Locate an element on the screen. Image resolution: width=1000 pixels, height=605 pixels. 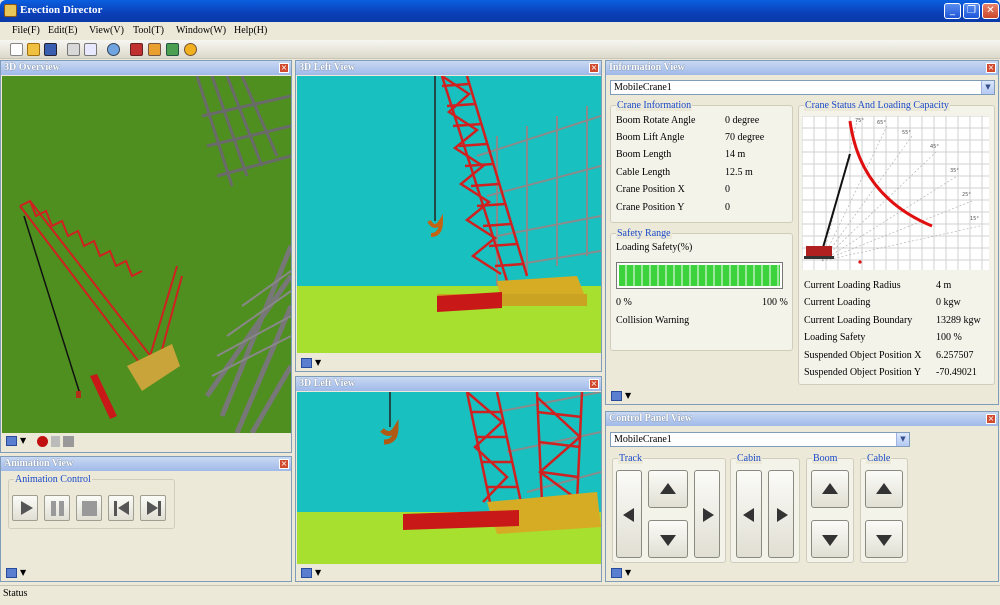
step-back-button is located at coordinates (121, 508).